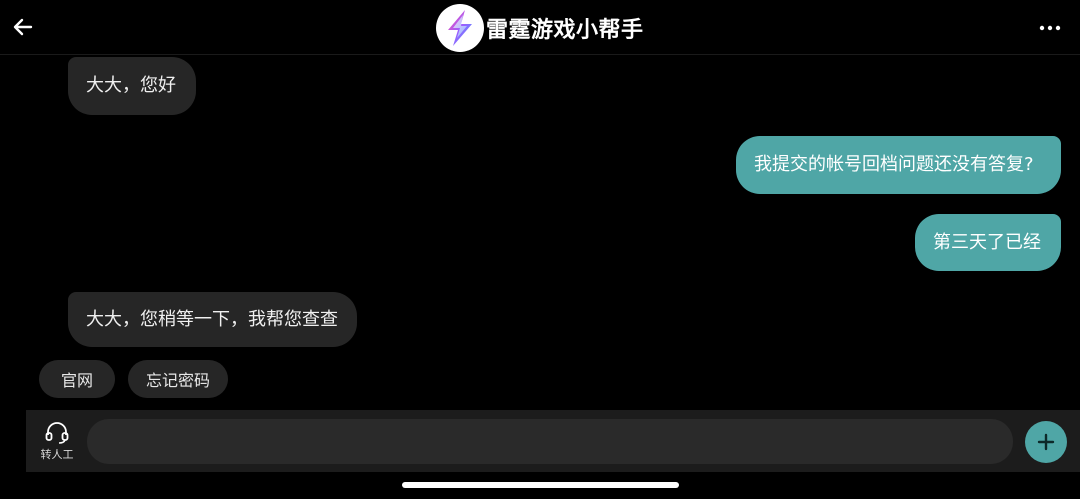 The width and height of the screenshot is (1080, 499). Describe the element at coordinates (550, 441) in the screenshot. I see `message-input` at that location.